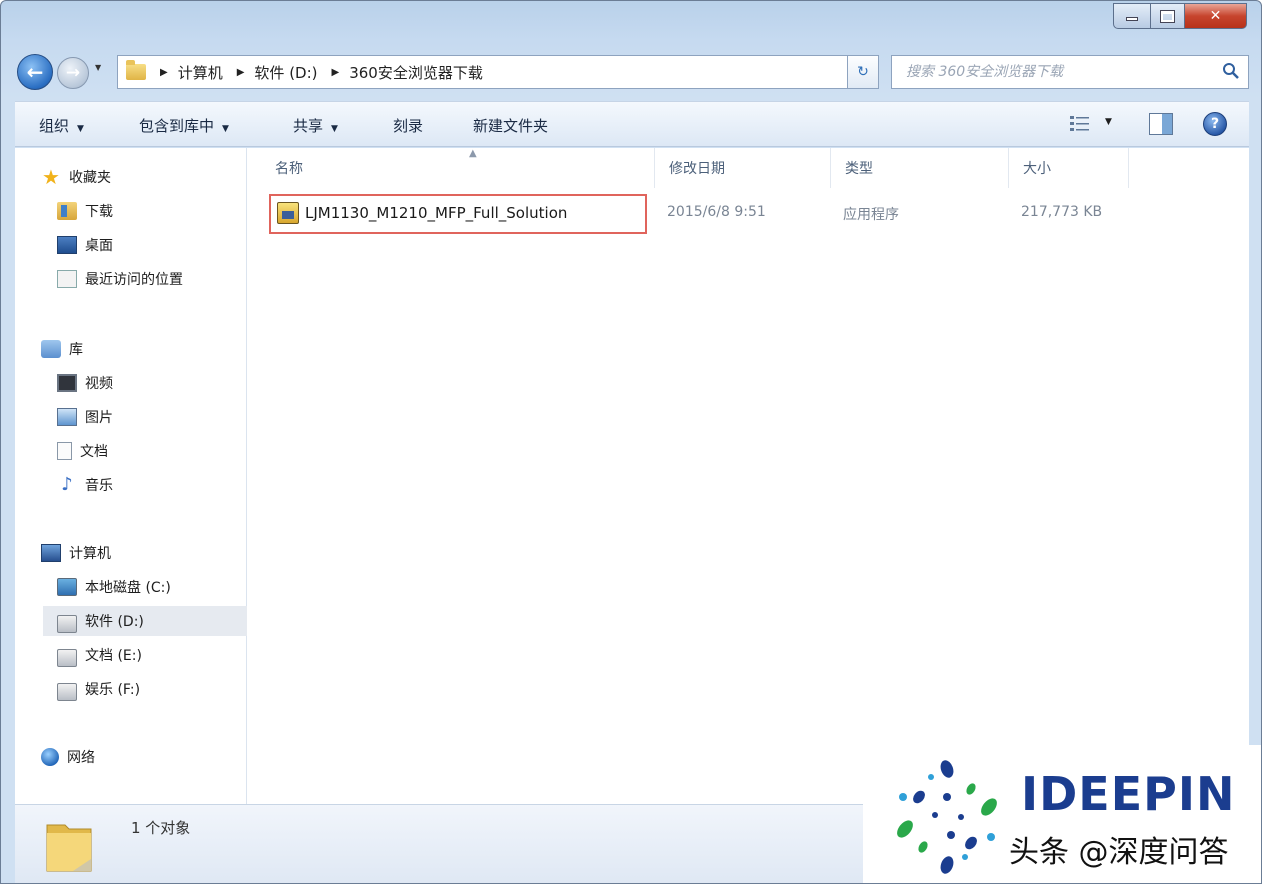 The image size is (1262, 884). What do you see at coordinates (1062, 212) in the screenshot?
I see `file-size: 217,773 KB` at bounding box center [1062, 212].